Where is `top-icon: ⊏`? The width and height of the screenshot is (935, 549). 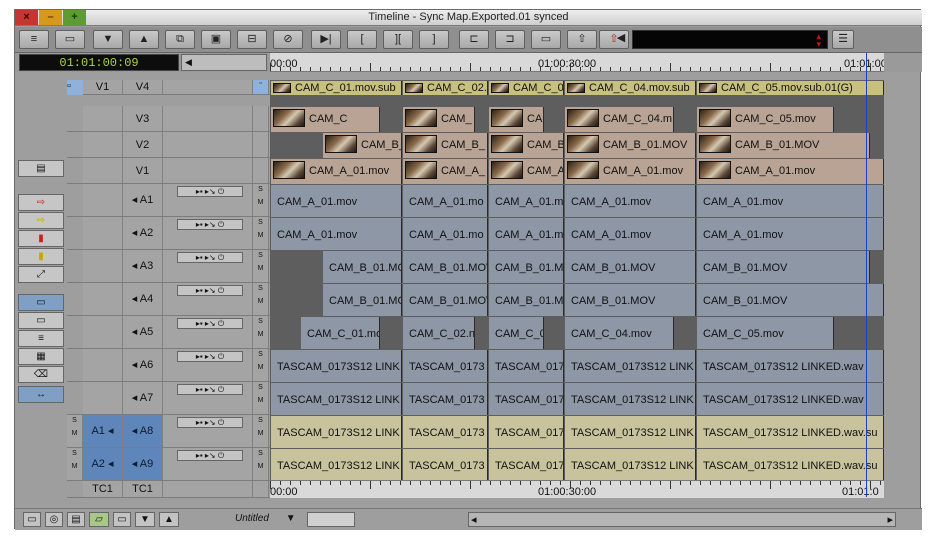 top-icon: ⊏ is located at coordinates (474, 39).